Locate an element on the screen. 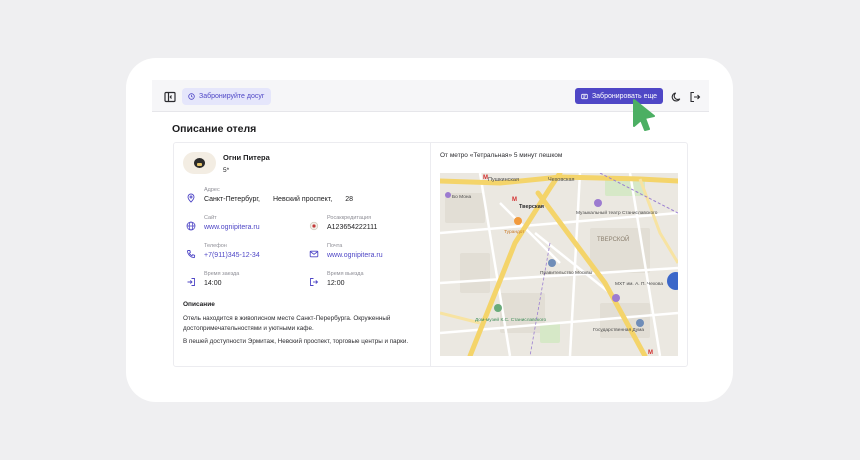 This screenshot has height=460, width=860. checkin-label: Время заезда is located at coordinates (222, 274).